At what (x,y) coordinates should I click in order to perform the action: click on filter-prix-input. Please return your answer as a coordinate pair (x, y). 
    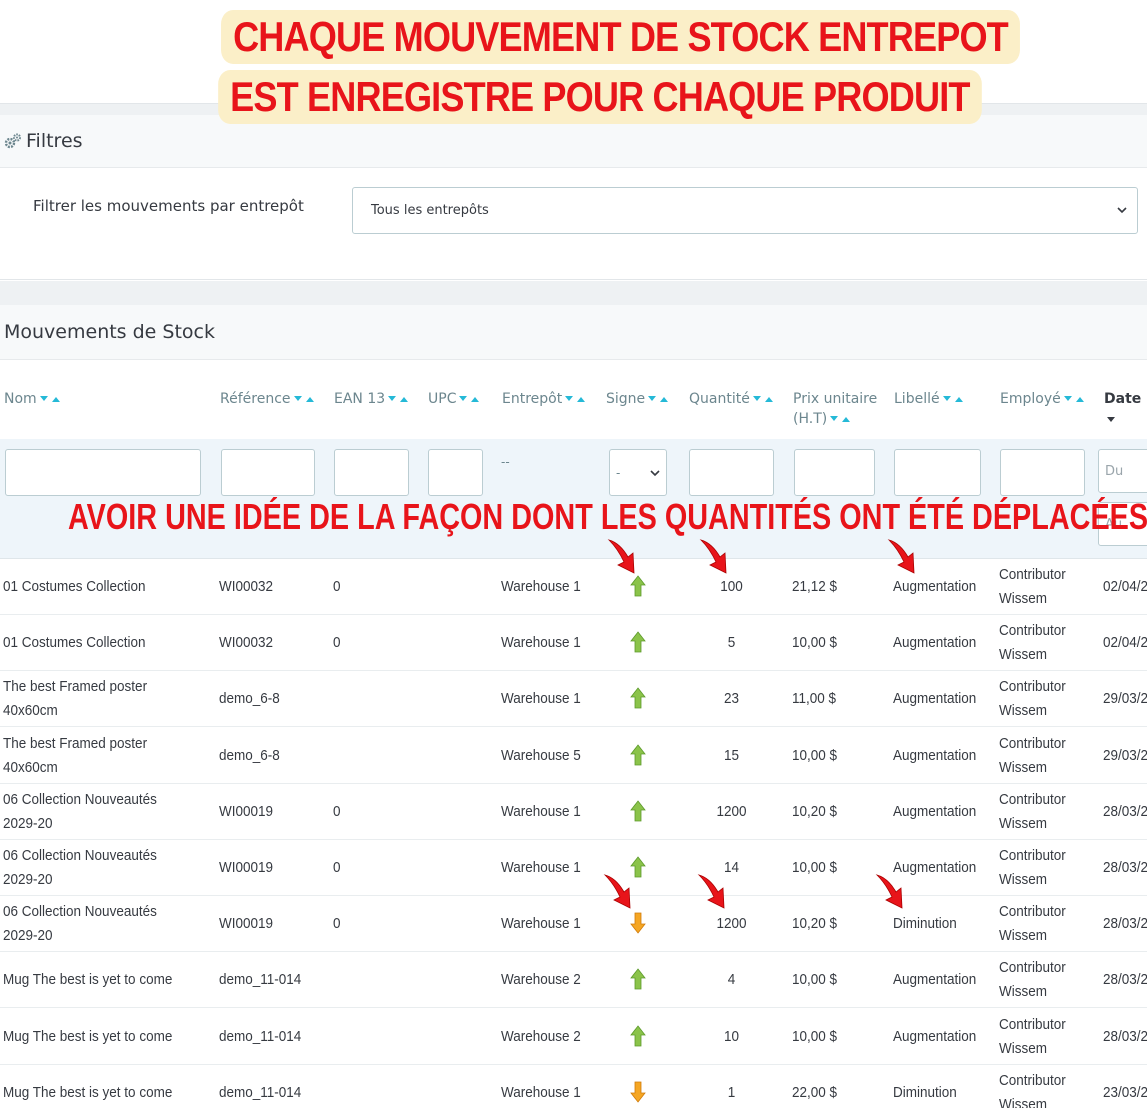
    Looking at the image, I should click on (834, 472).